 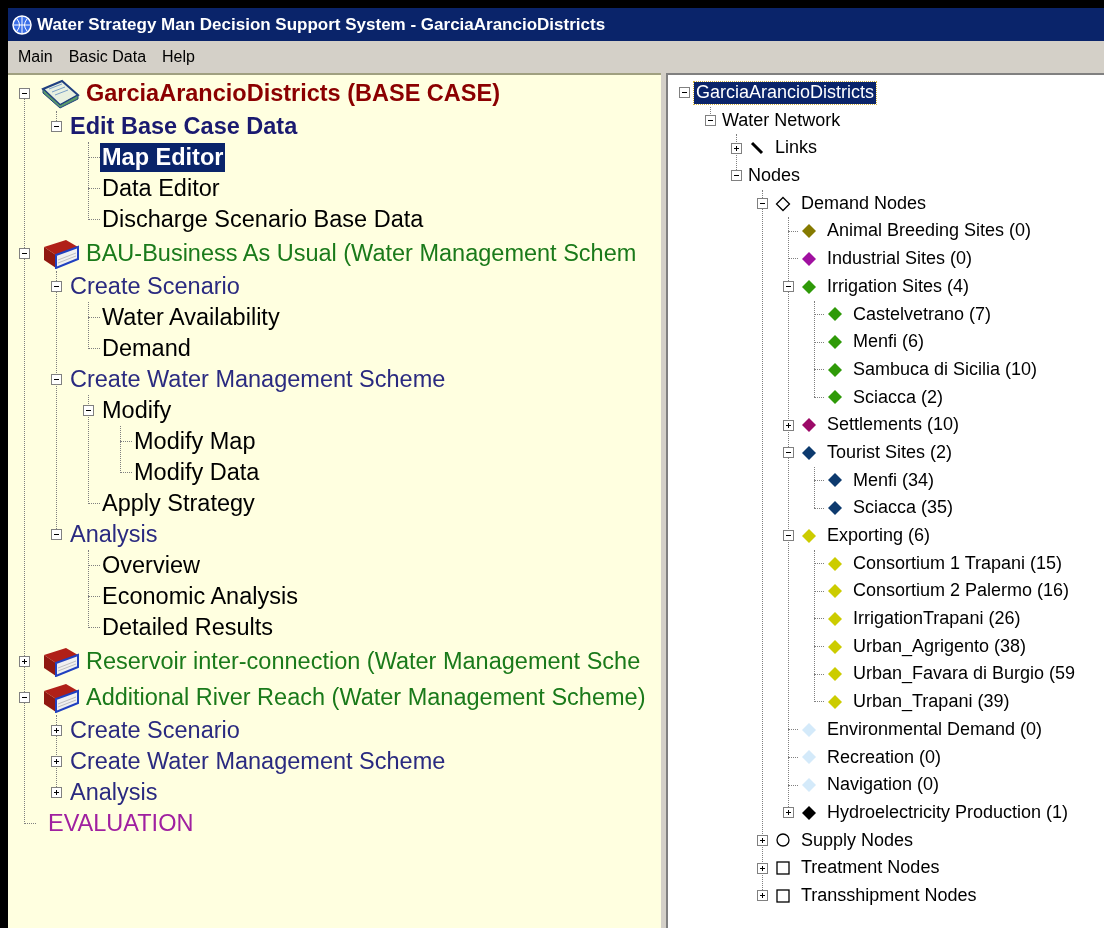 What do you see at coordinates (785, 93) in the screenshot?
I see `tree-item: GarciaArancioDistricts` at bounding box center [785, 93].